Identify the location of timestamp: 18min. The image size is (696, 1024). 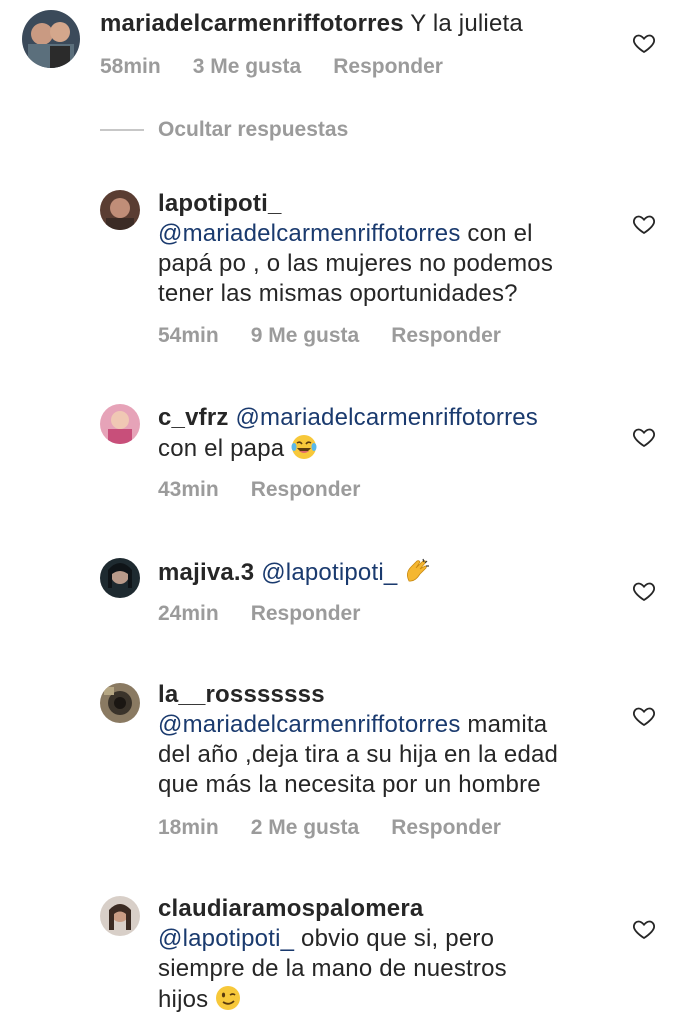
(188, 827).